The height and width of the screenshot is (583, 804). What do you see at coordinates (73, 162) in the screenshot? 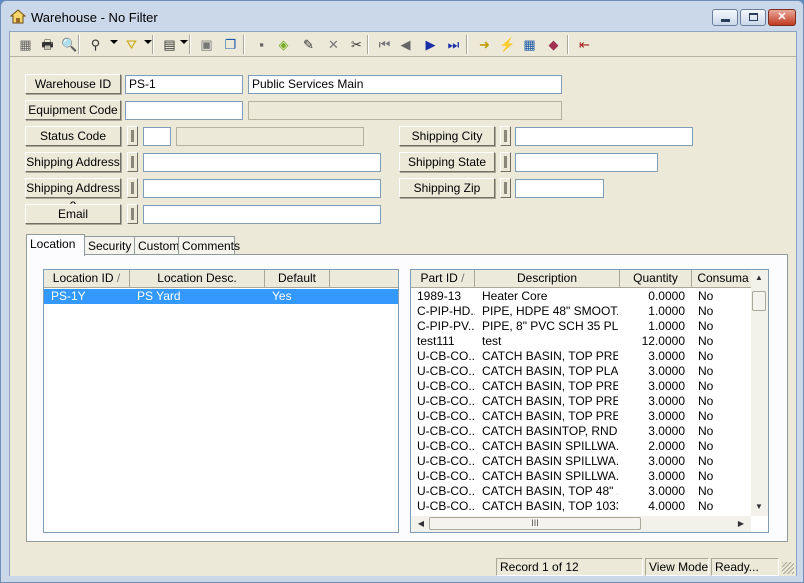
I see `shipping-address-label: Shipping Address` at bounding box center [73, 162].